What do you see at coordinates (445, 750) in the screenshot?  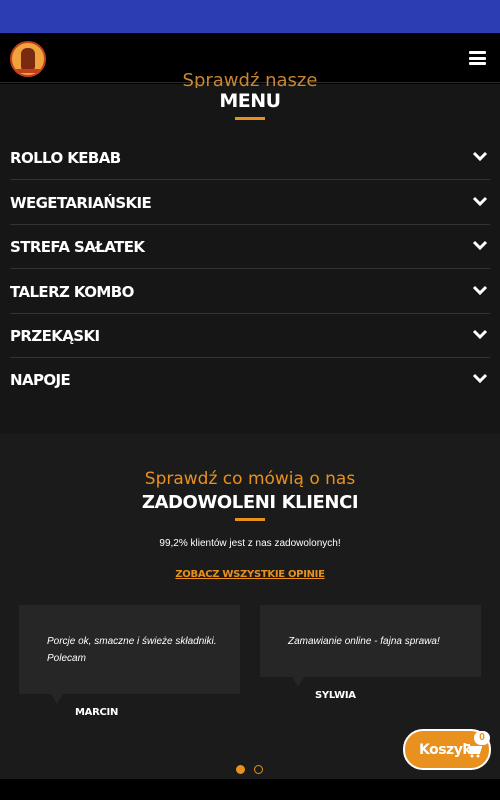 I see `cart-button-label: Koszyk` at bounding box center [445, 750].